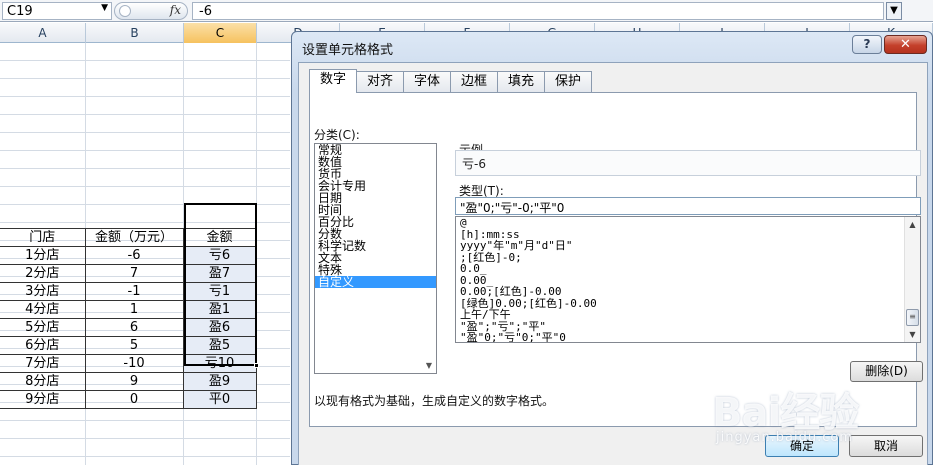 Image resolution: width=933 pixels, height=465 pixels. Describe the element at coordinates (219, 255) in the screenshot. I see `table-cell: 亏6` at that location.